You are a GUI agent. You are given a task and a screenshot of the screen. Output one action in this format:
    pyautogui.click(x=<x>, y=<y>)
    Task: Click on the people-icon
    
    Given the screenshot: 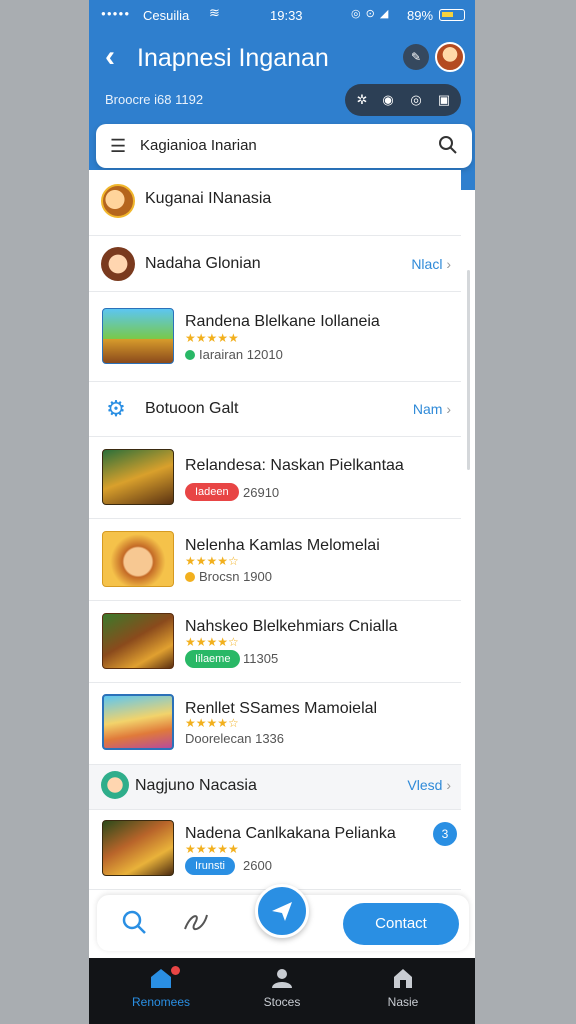 What is the action you would take?
    pyautogui.click(x=282, y=978)
    